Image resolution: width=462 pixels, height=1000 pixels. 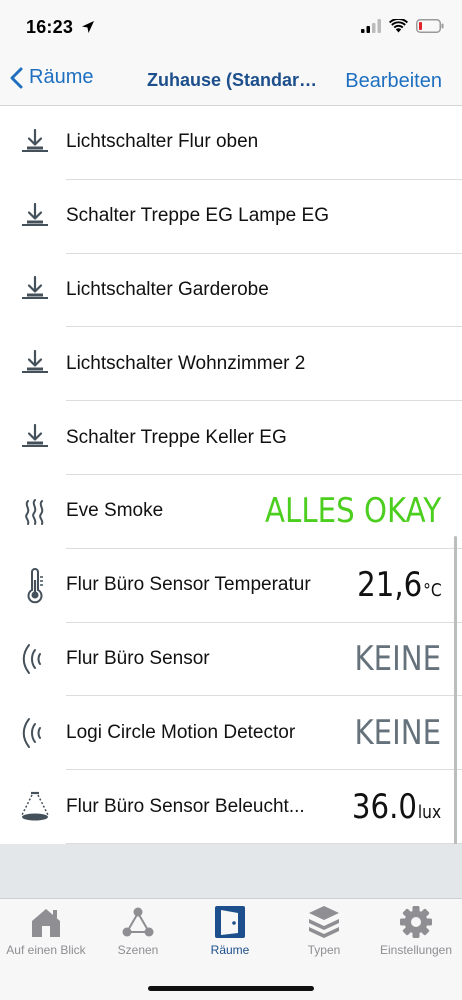 I want to click on status-text: ALLES OKAY, so click(x=353, y=511).